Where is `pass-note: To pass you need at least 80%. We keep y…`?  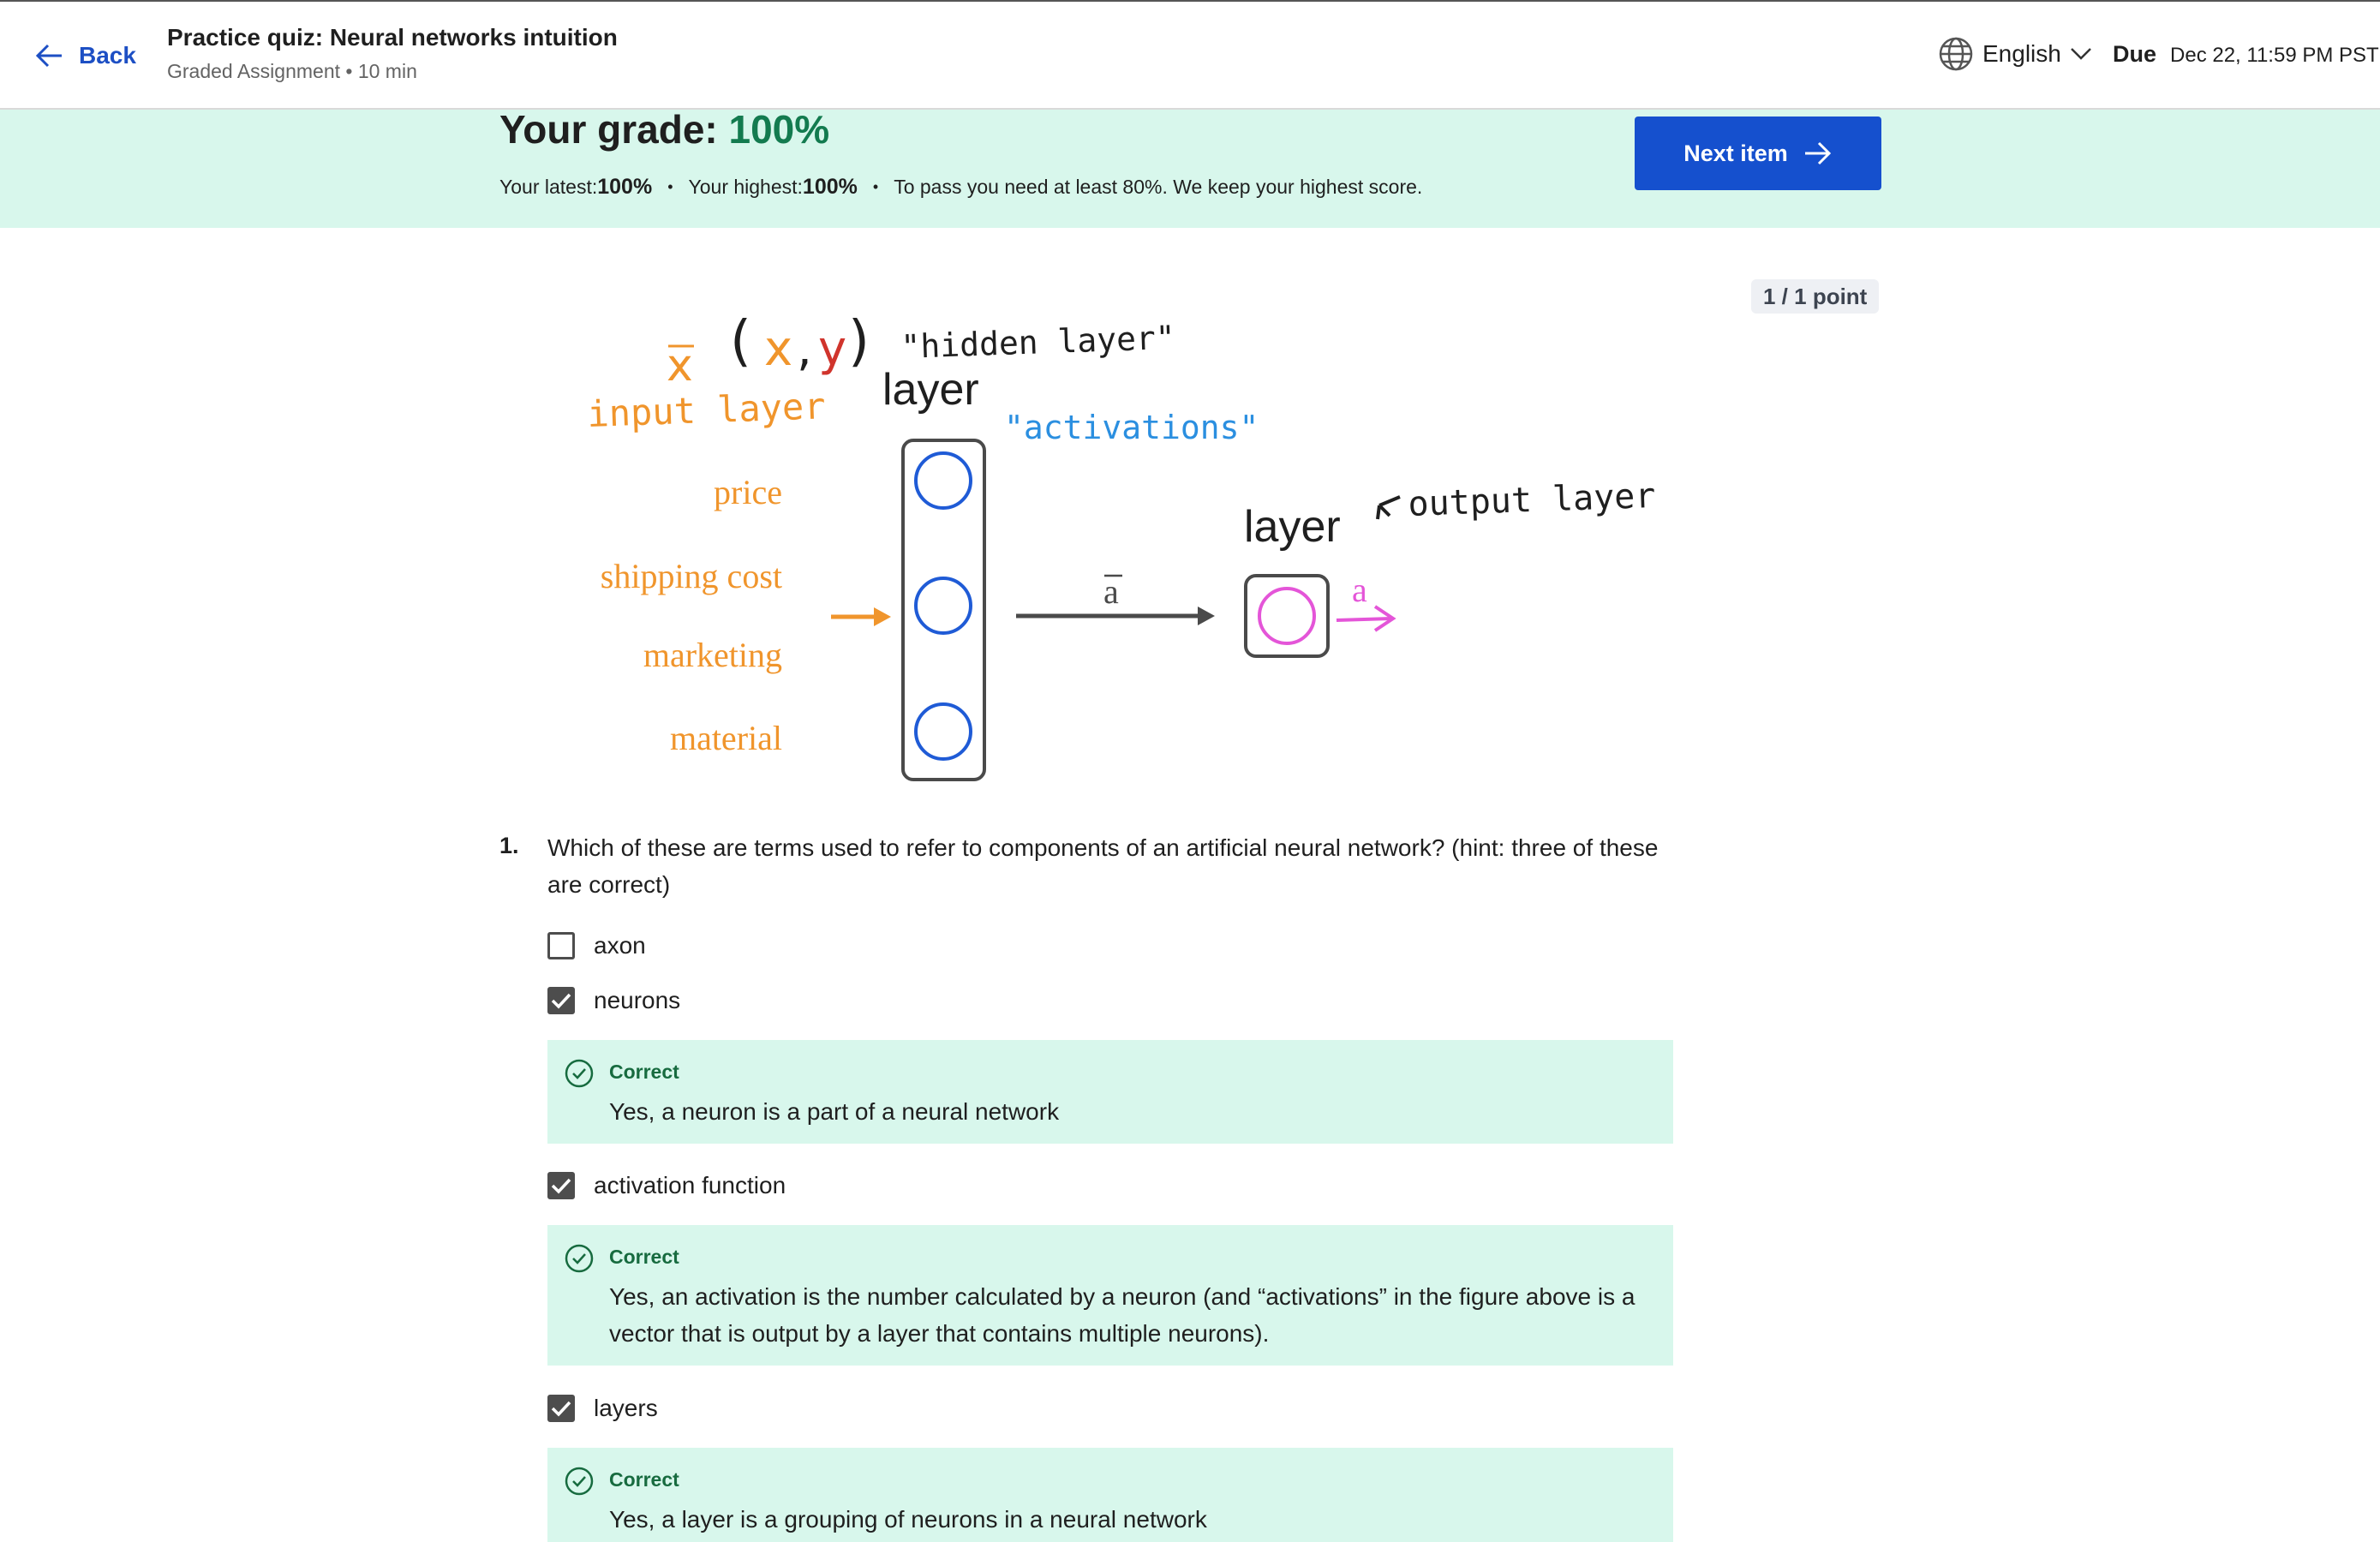
pass-note: To pass you need at least 80%. We keep y… is located at coordinates (1158, 187).